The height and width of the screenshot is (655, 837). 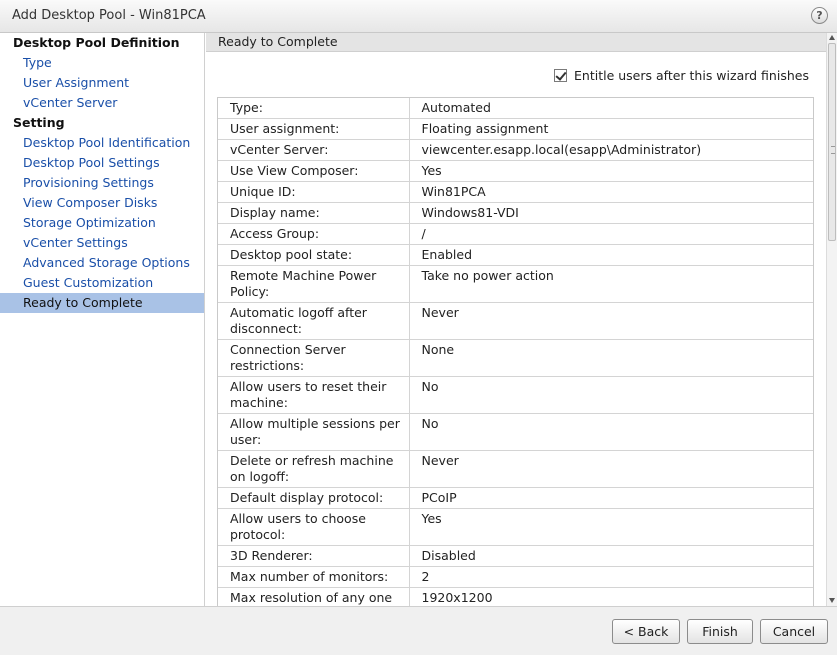 I want to click on row-value: Take no power action, so click(x=611, y=284).